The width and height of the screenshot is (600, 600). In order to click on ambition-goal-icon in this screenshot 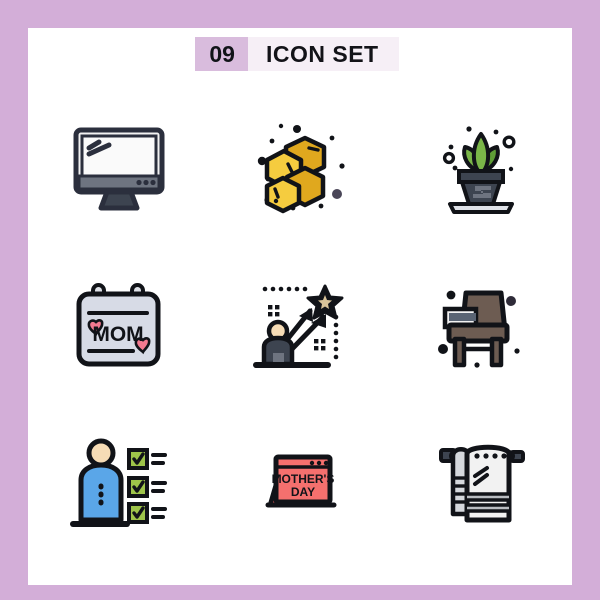, I will do `click(298, 326)`.